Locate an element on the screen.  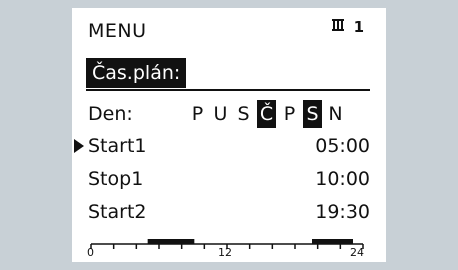
thermostat-indicator: 1 is located at coordinates (348, 27).